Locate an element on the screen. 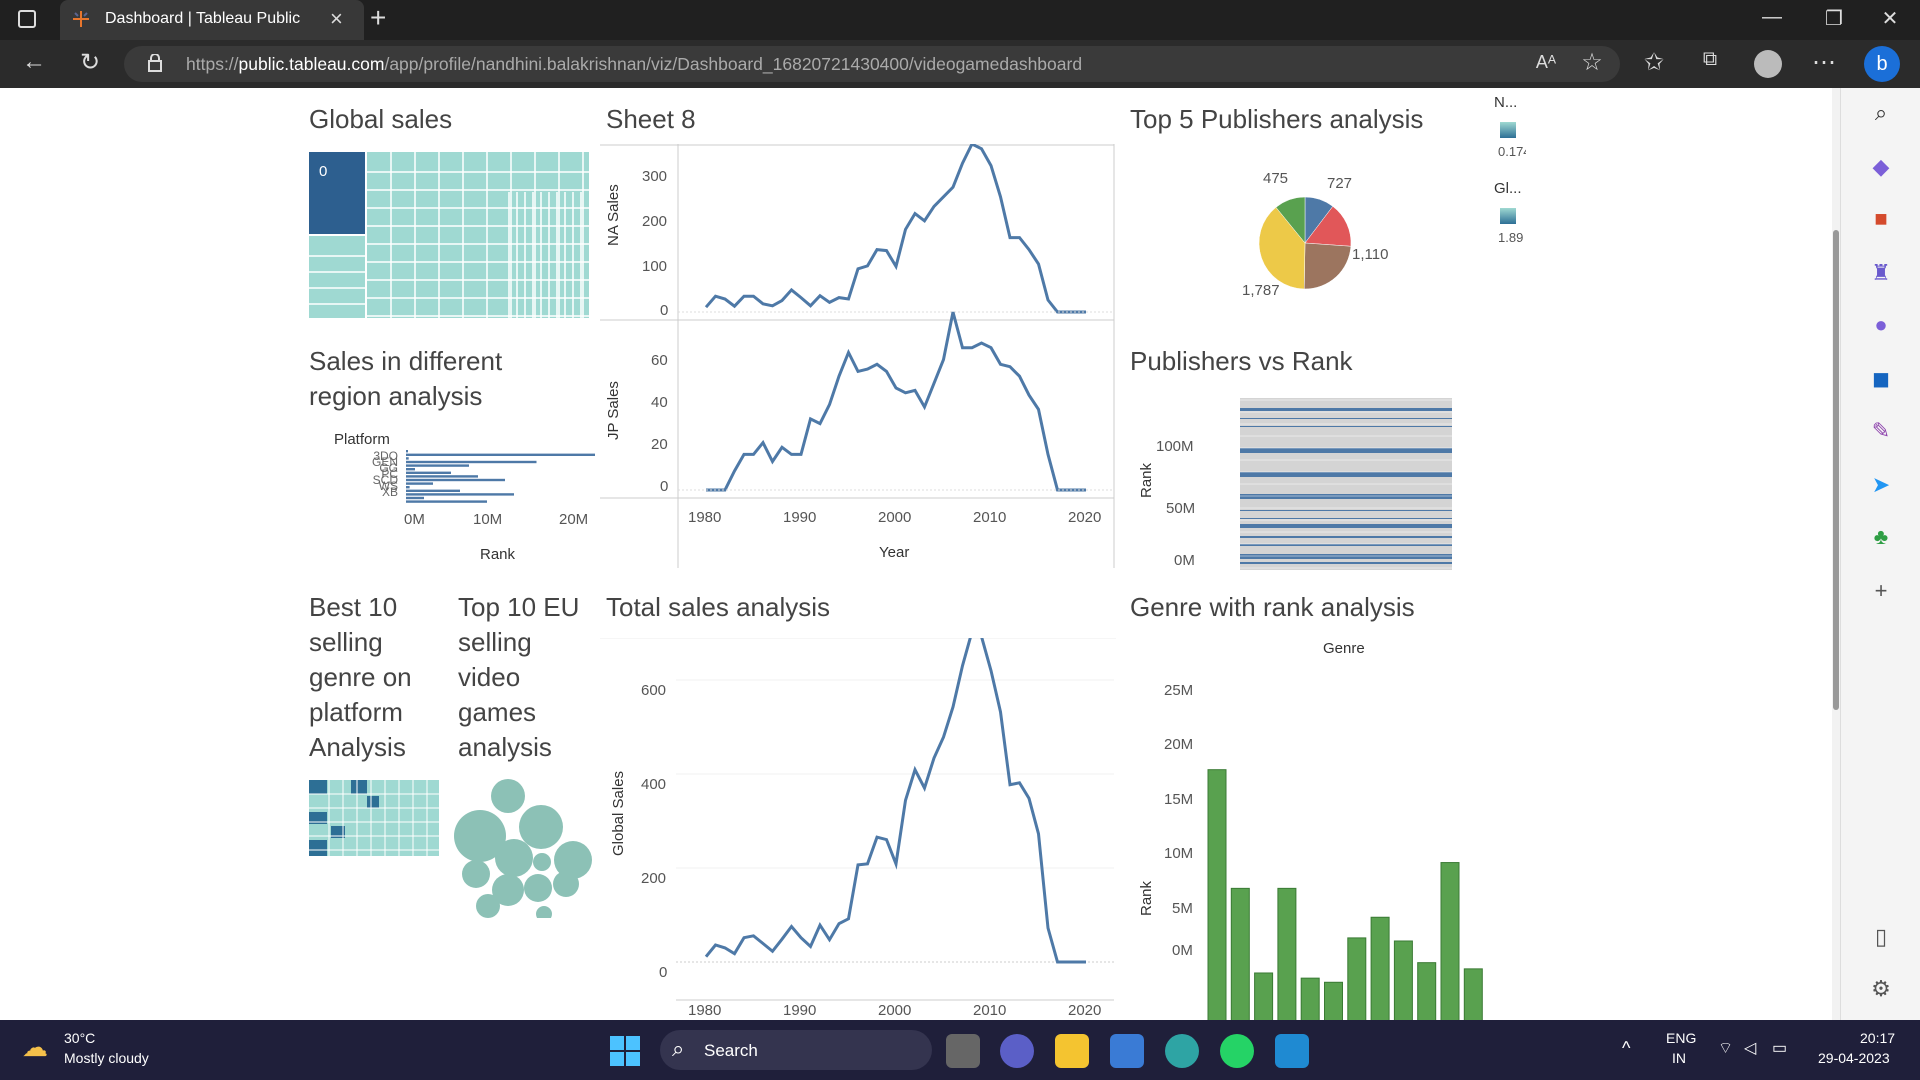  scrollbar is located at coordinates (1836, 554).